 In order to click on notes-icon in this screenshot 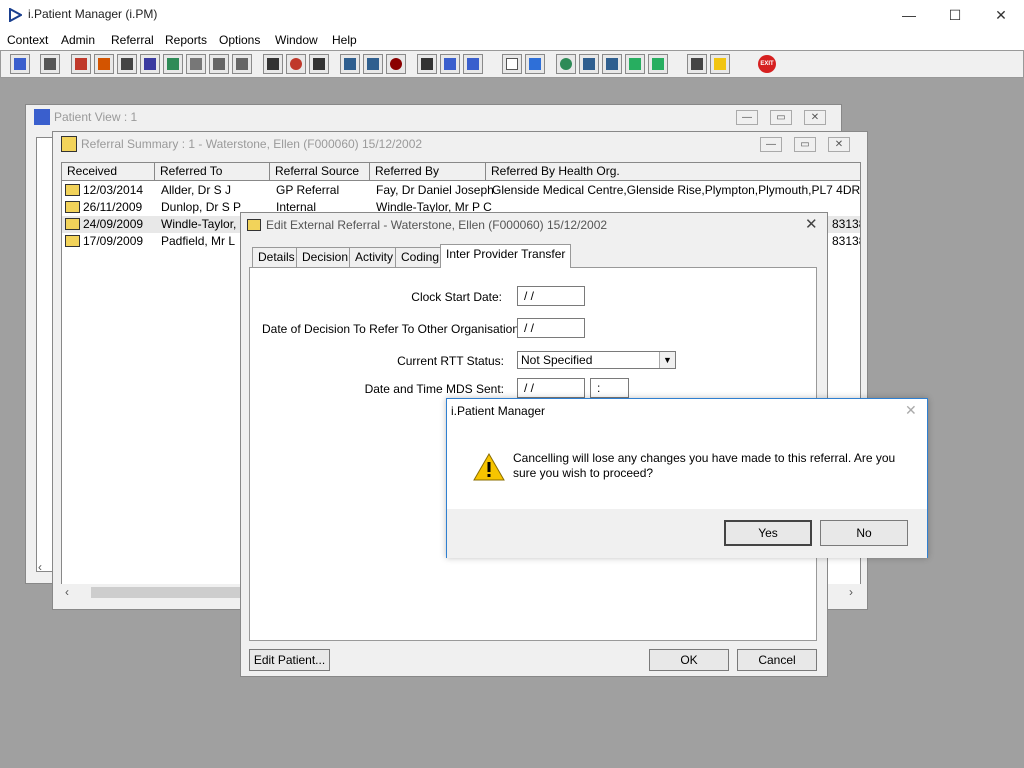, I will do `click(196, 64)`.